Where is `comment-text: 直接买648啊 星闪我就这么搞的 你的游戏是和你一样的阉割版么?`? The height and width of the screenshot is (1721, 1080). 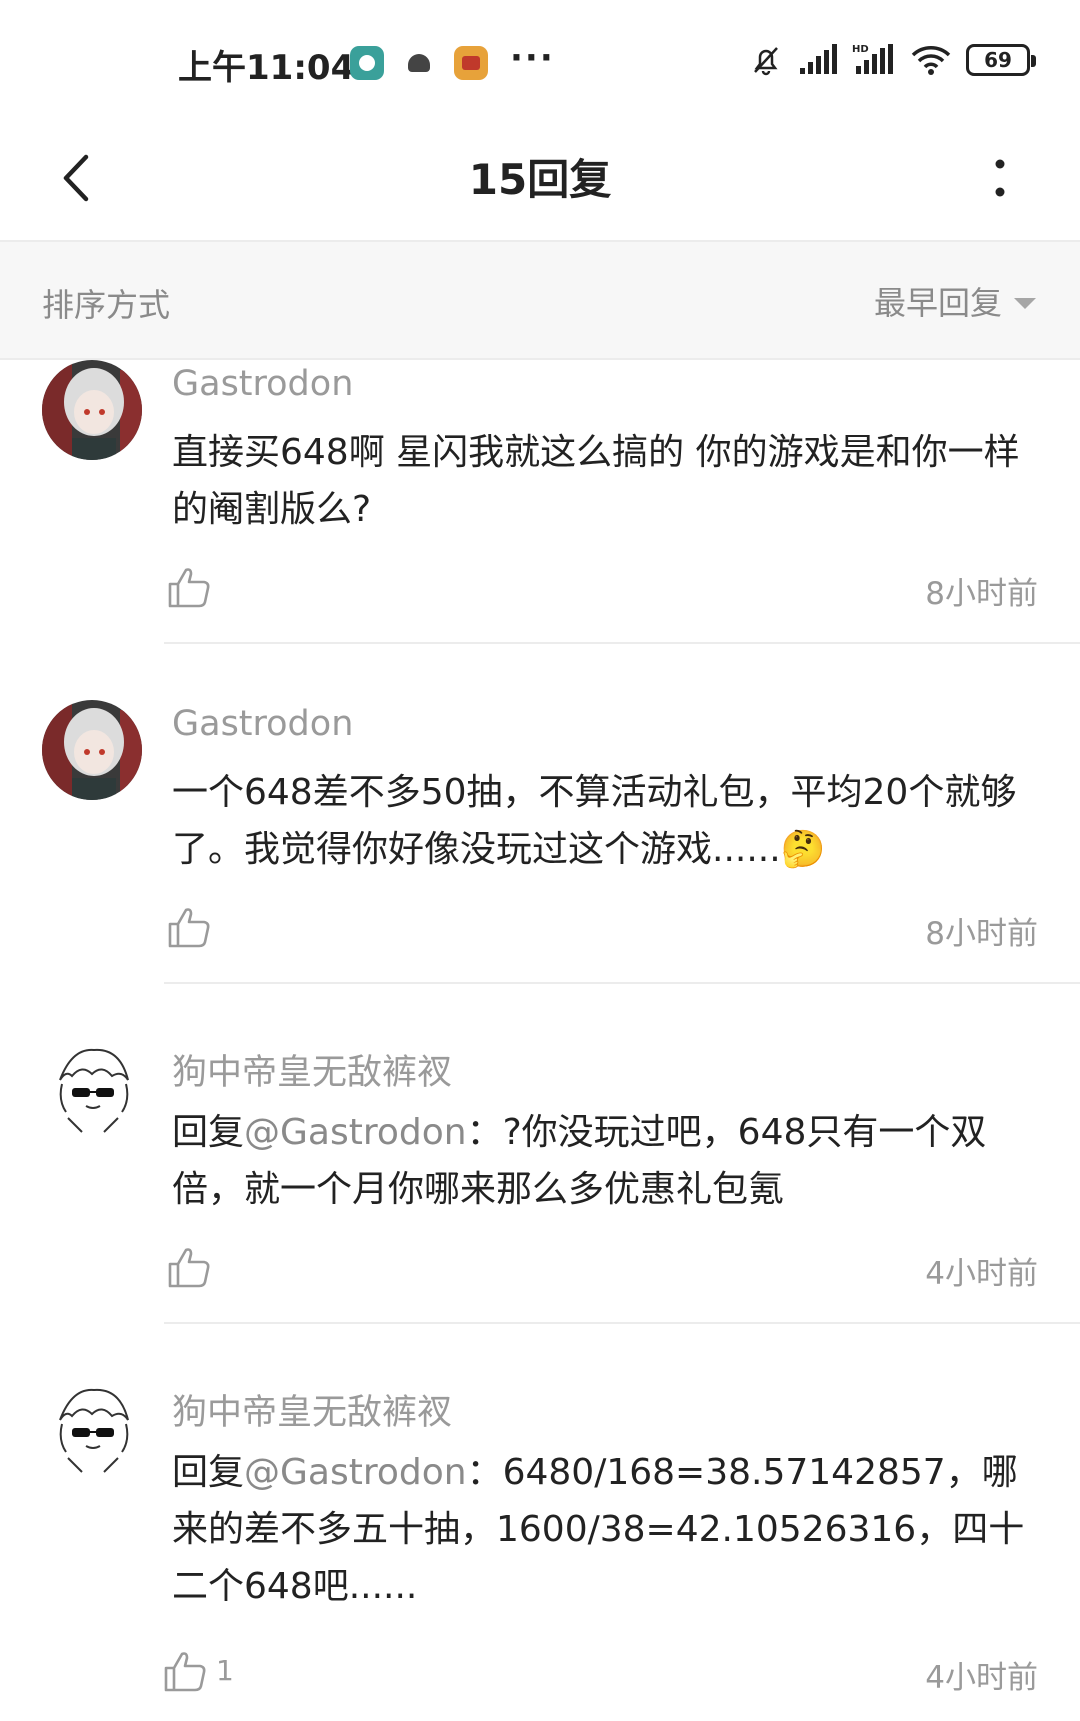
comment-text: 直接买648啊 星闪我就这么搞的 你的游戏是和你一样的阉割版么? is located at coordinates (596, 481).